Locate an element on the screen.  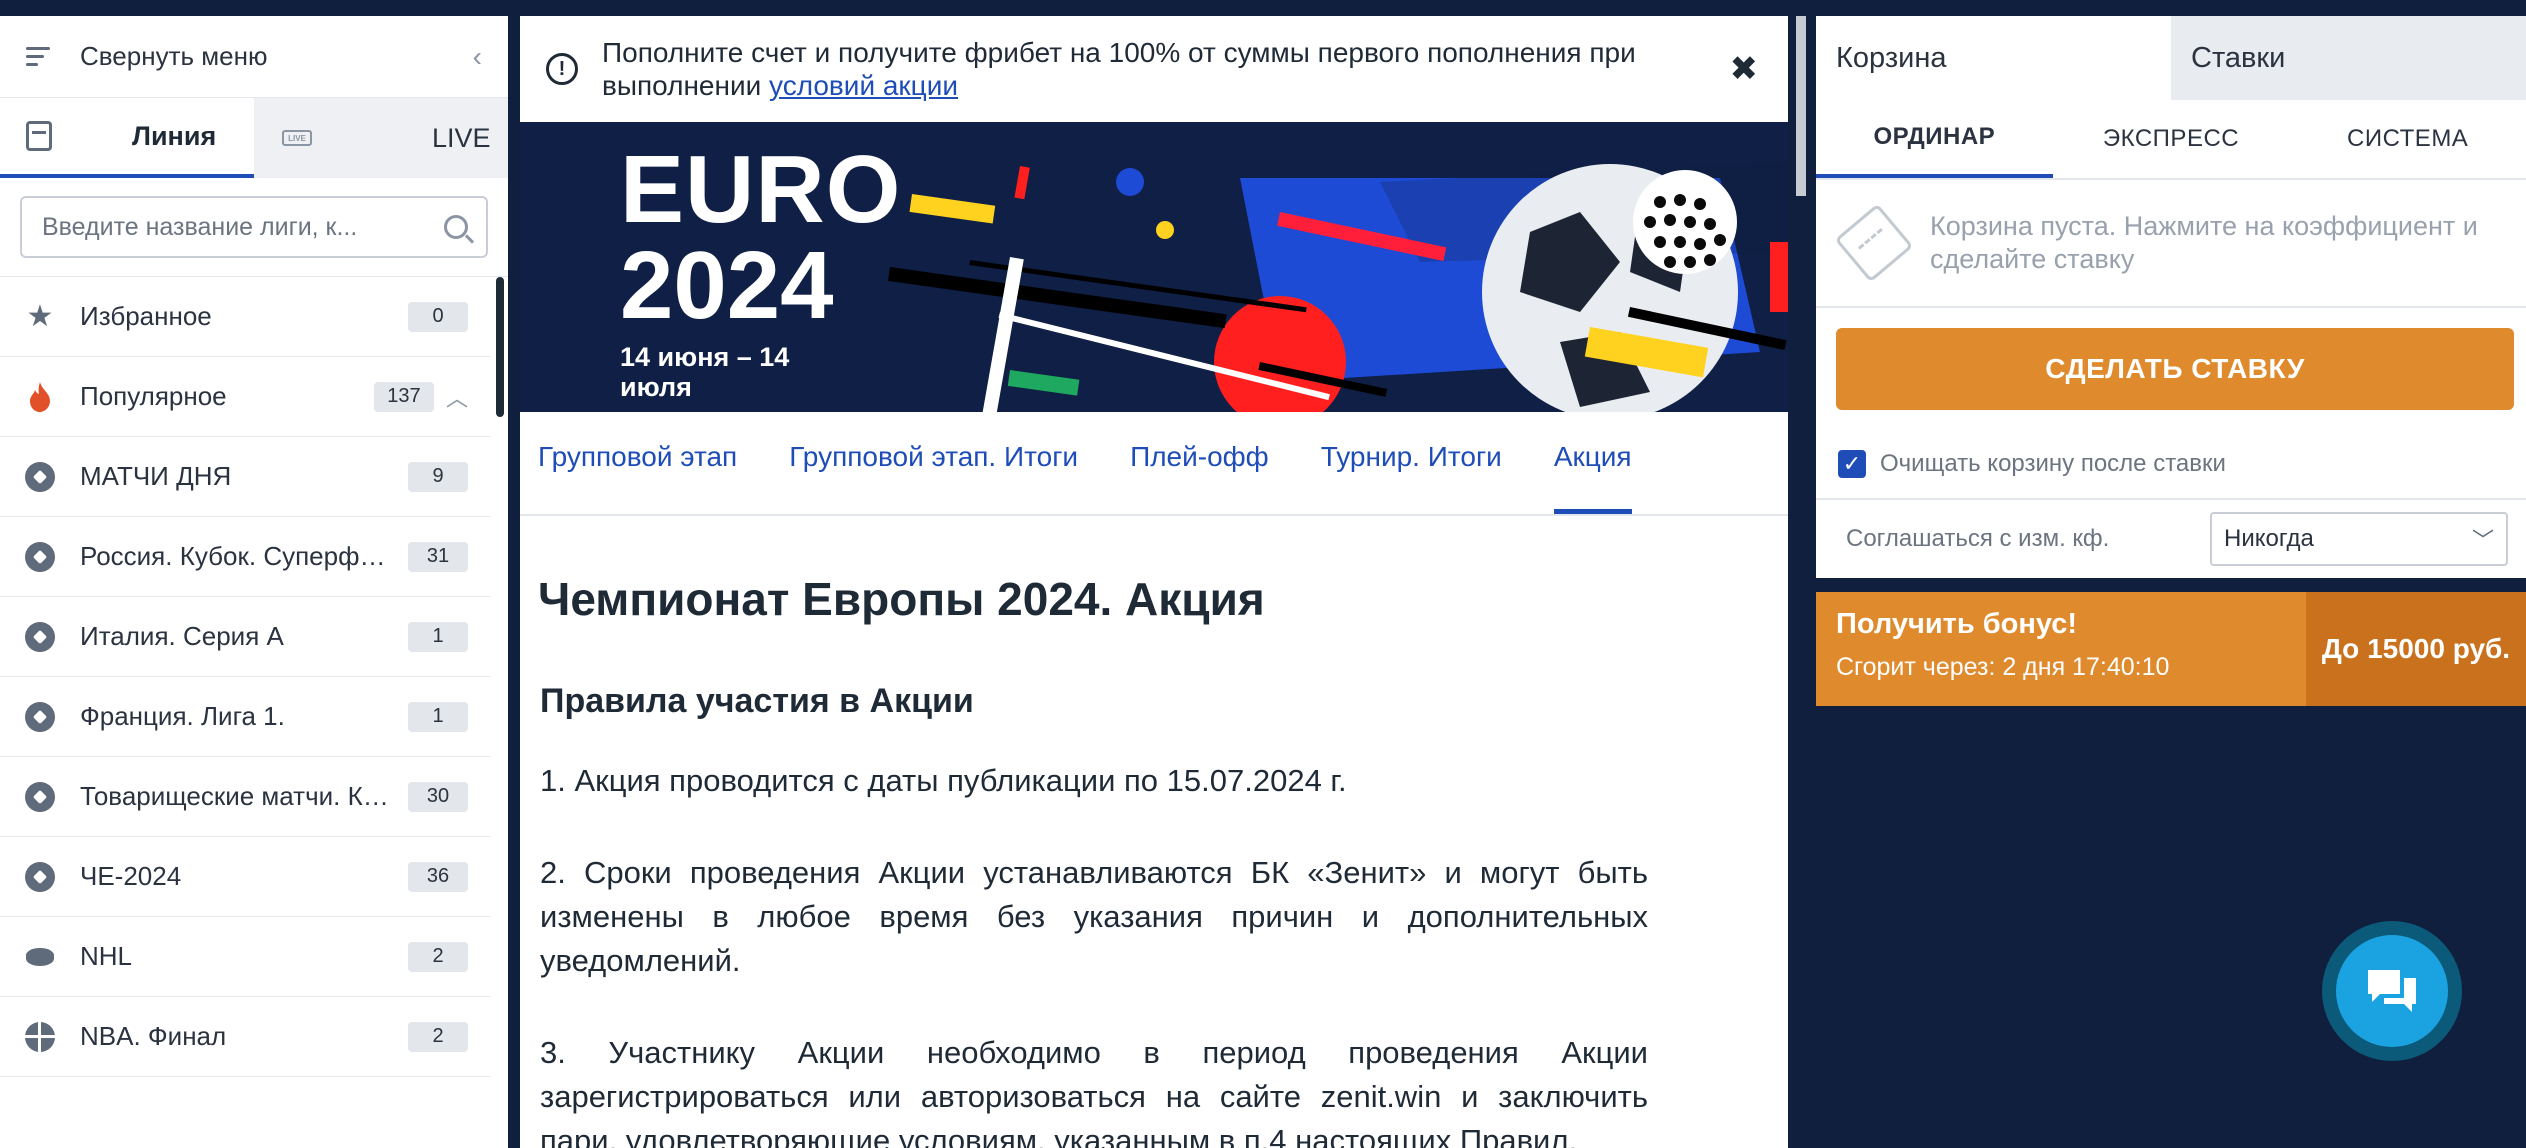
sidebar-item-italy-serie-a: Италия. Серия А 1 is located at coordinates (245, 637).